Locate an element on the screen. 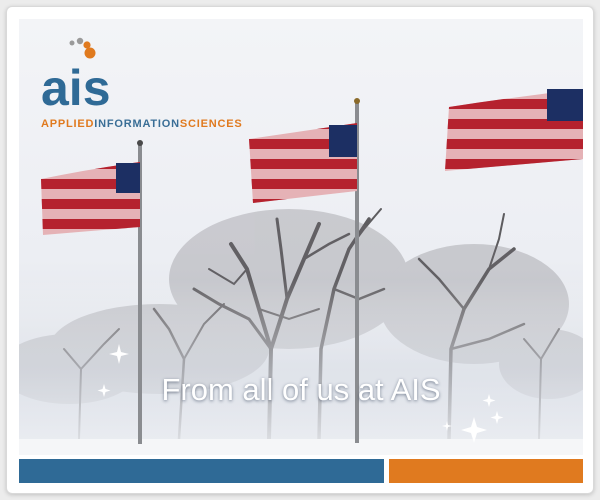 This screenshot has width=600, height=500. flag-left is located at coordinates (90, 198).